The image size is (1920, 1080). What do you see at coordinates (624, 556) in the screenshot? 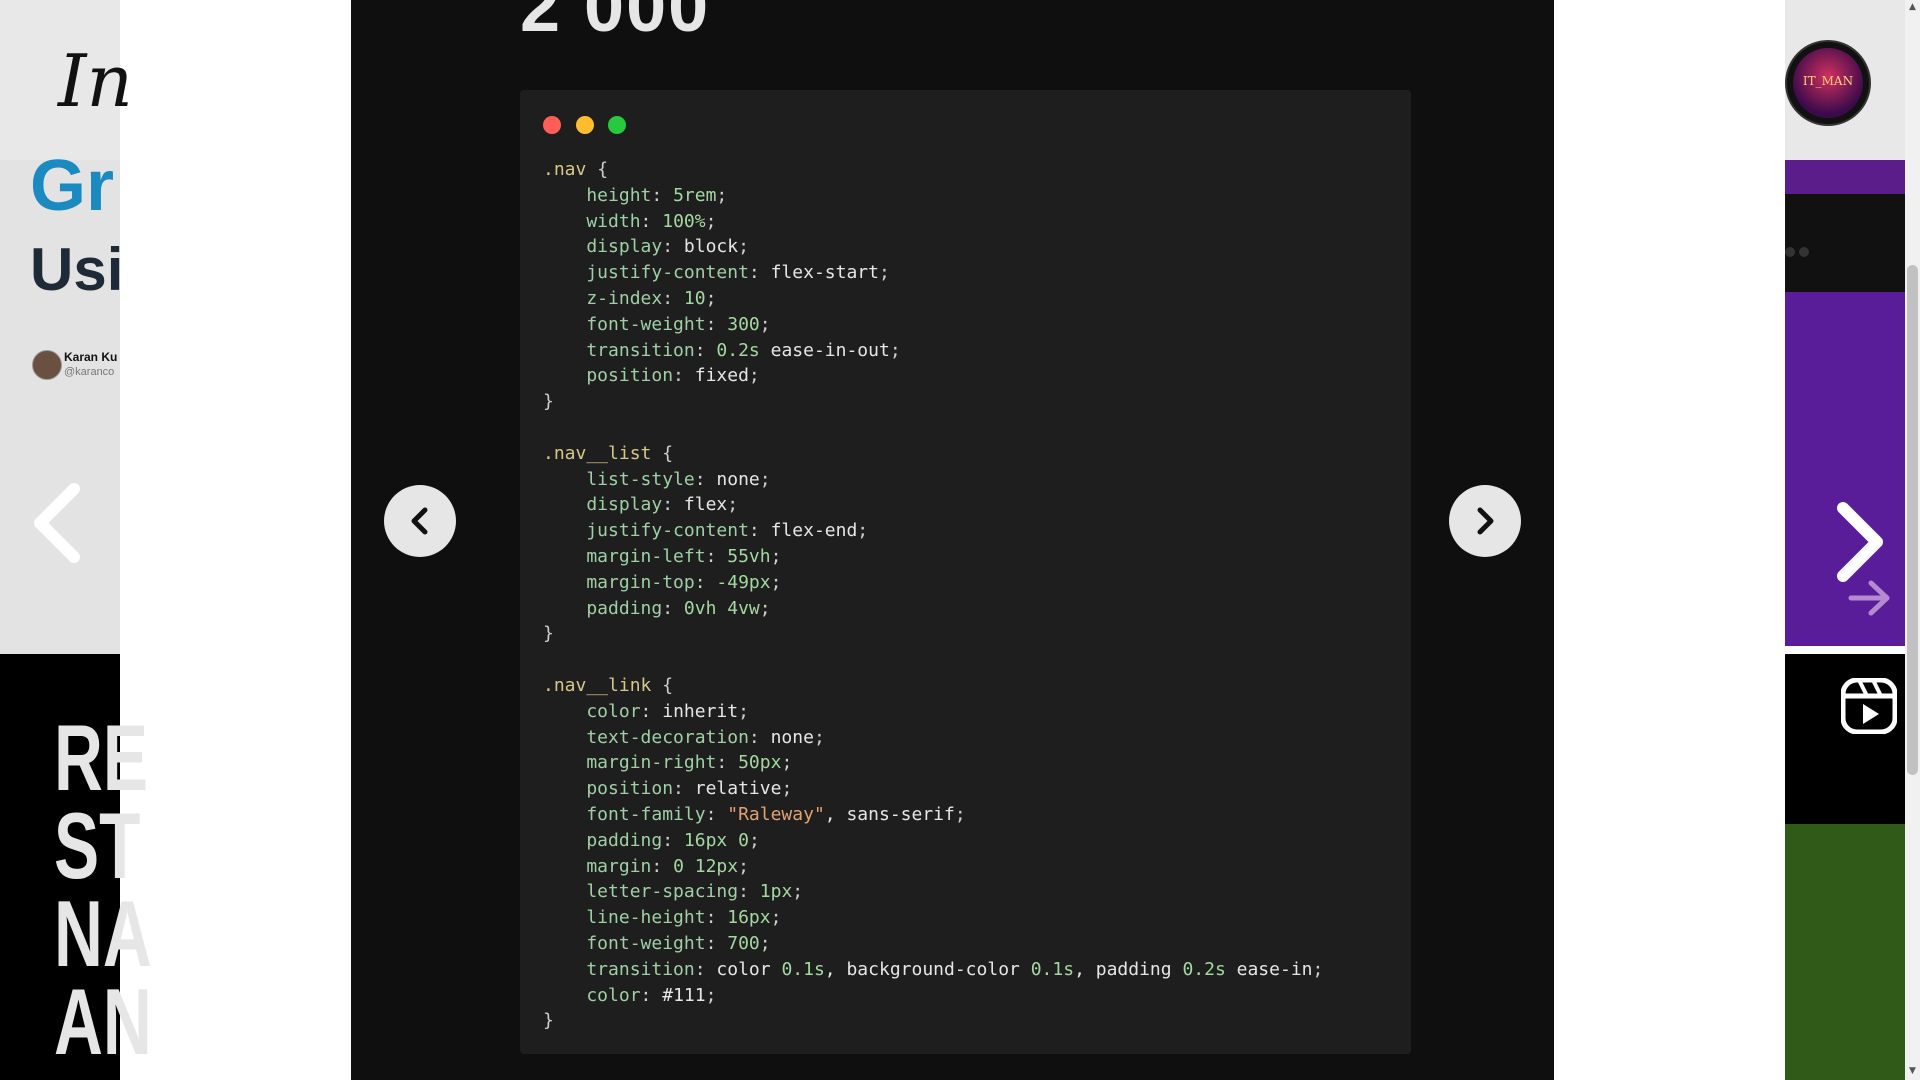
I see `code-token: margin-left` at bounding box center [624, 556].